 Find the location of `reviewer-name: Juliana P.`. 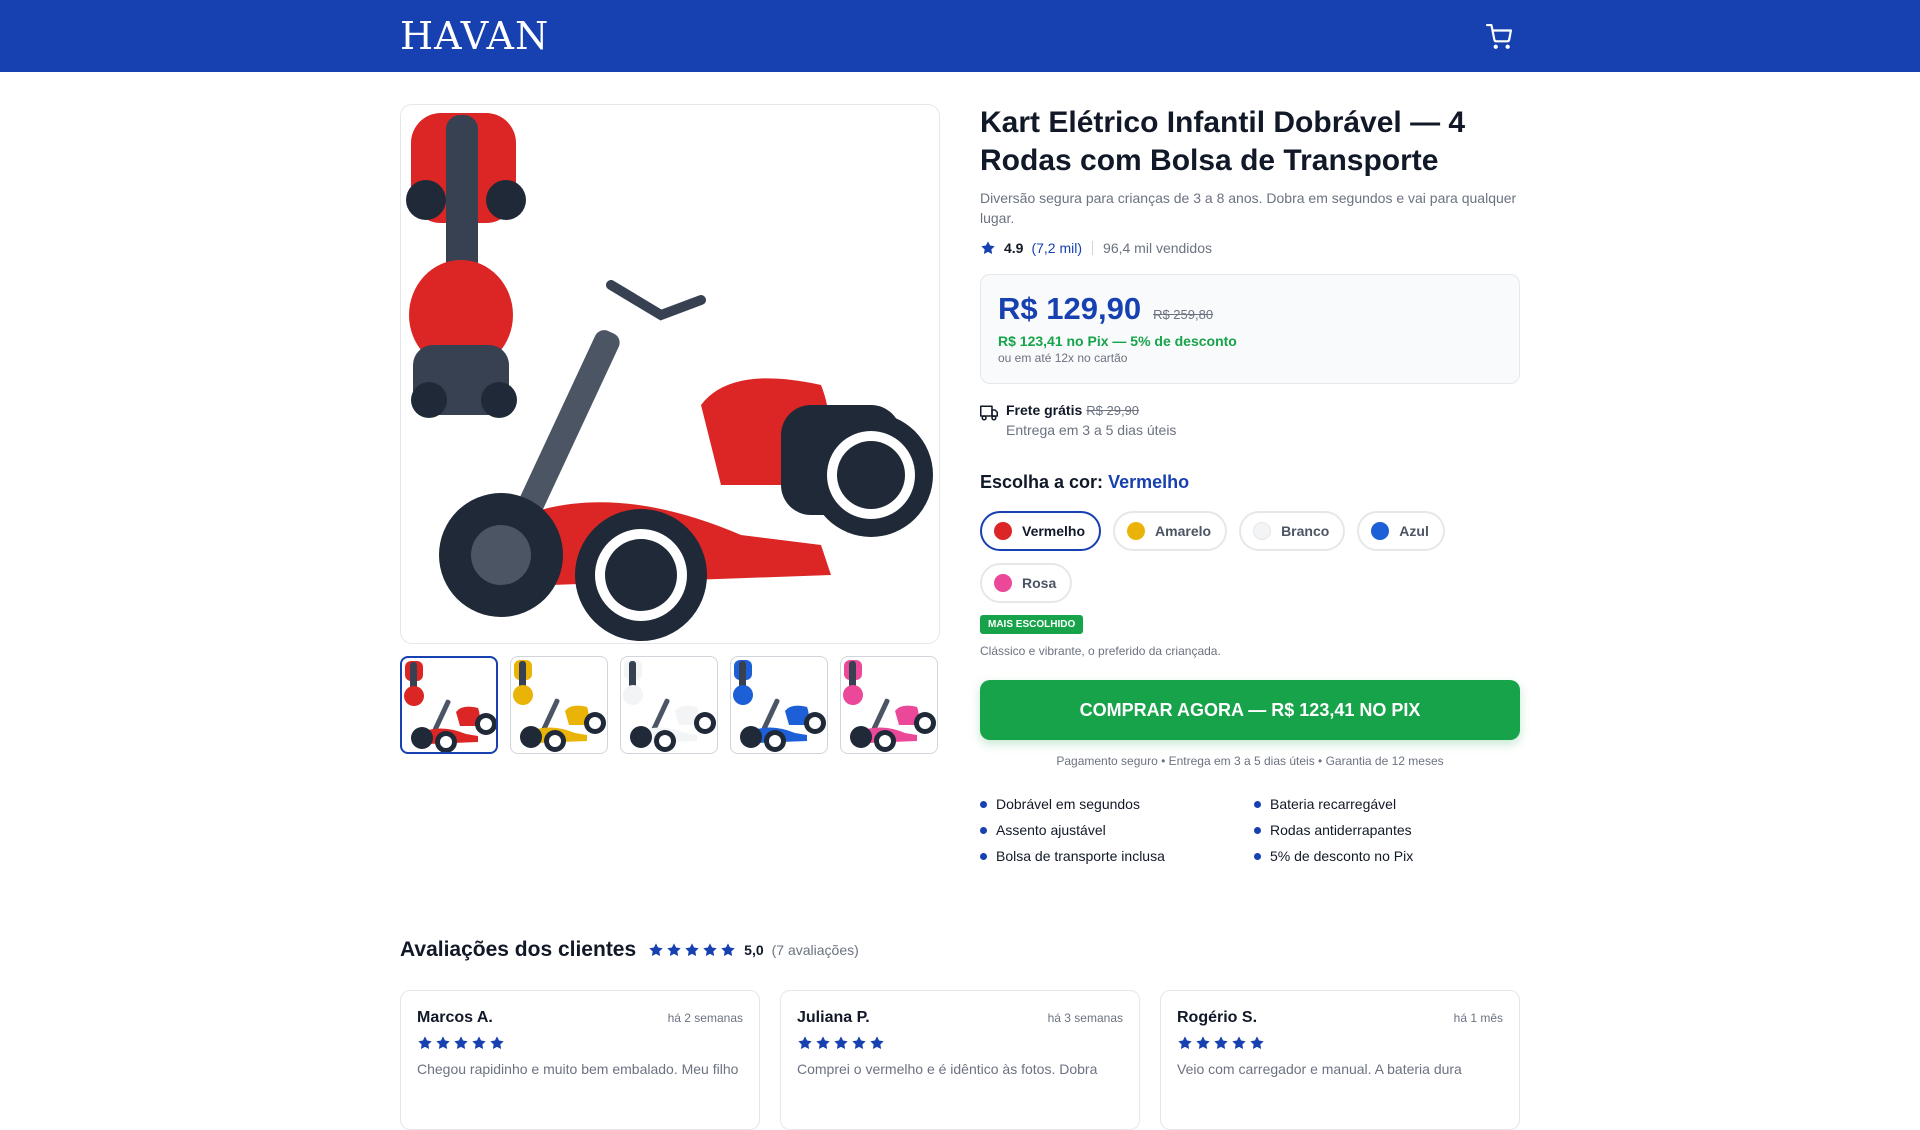

reviewer-name: Juliana P. is located at coordinates (833, 1017).